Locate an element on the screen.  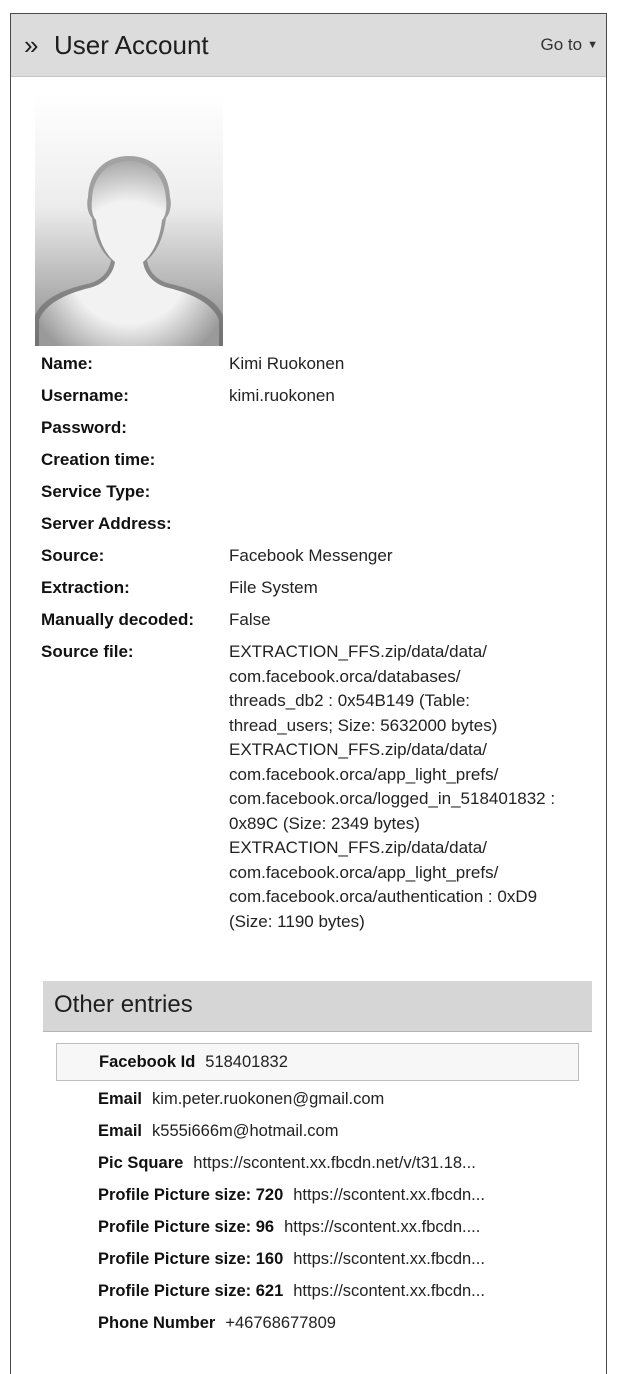
field-value: kimi.ruokonen is located at coordinates (282, 395).